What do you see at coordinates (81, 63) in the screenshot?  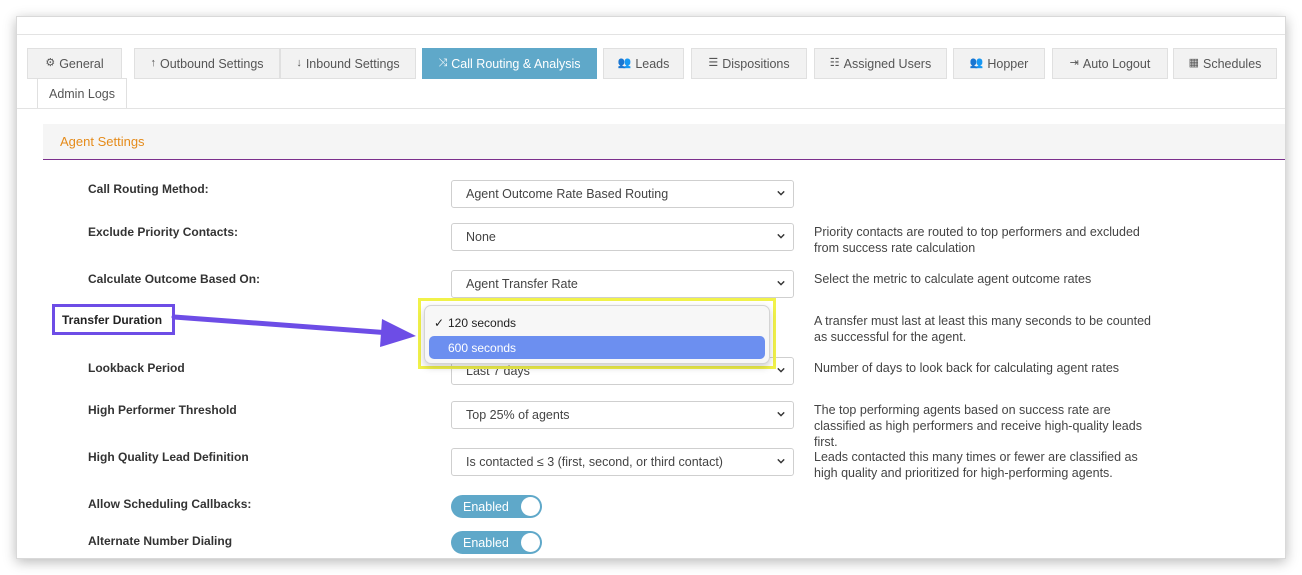 I see `tab-label: General` at bounding box center [81, 63].